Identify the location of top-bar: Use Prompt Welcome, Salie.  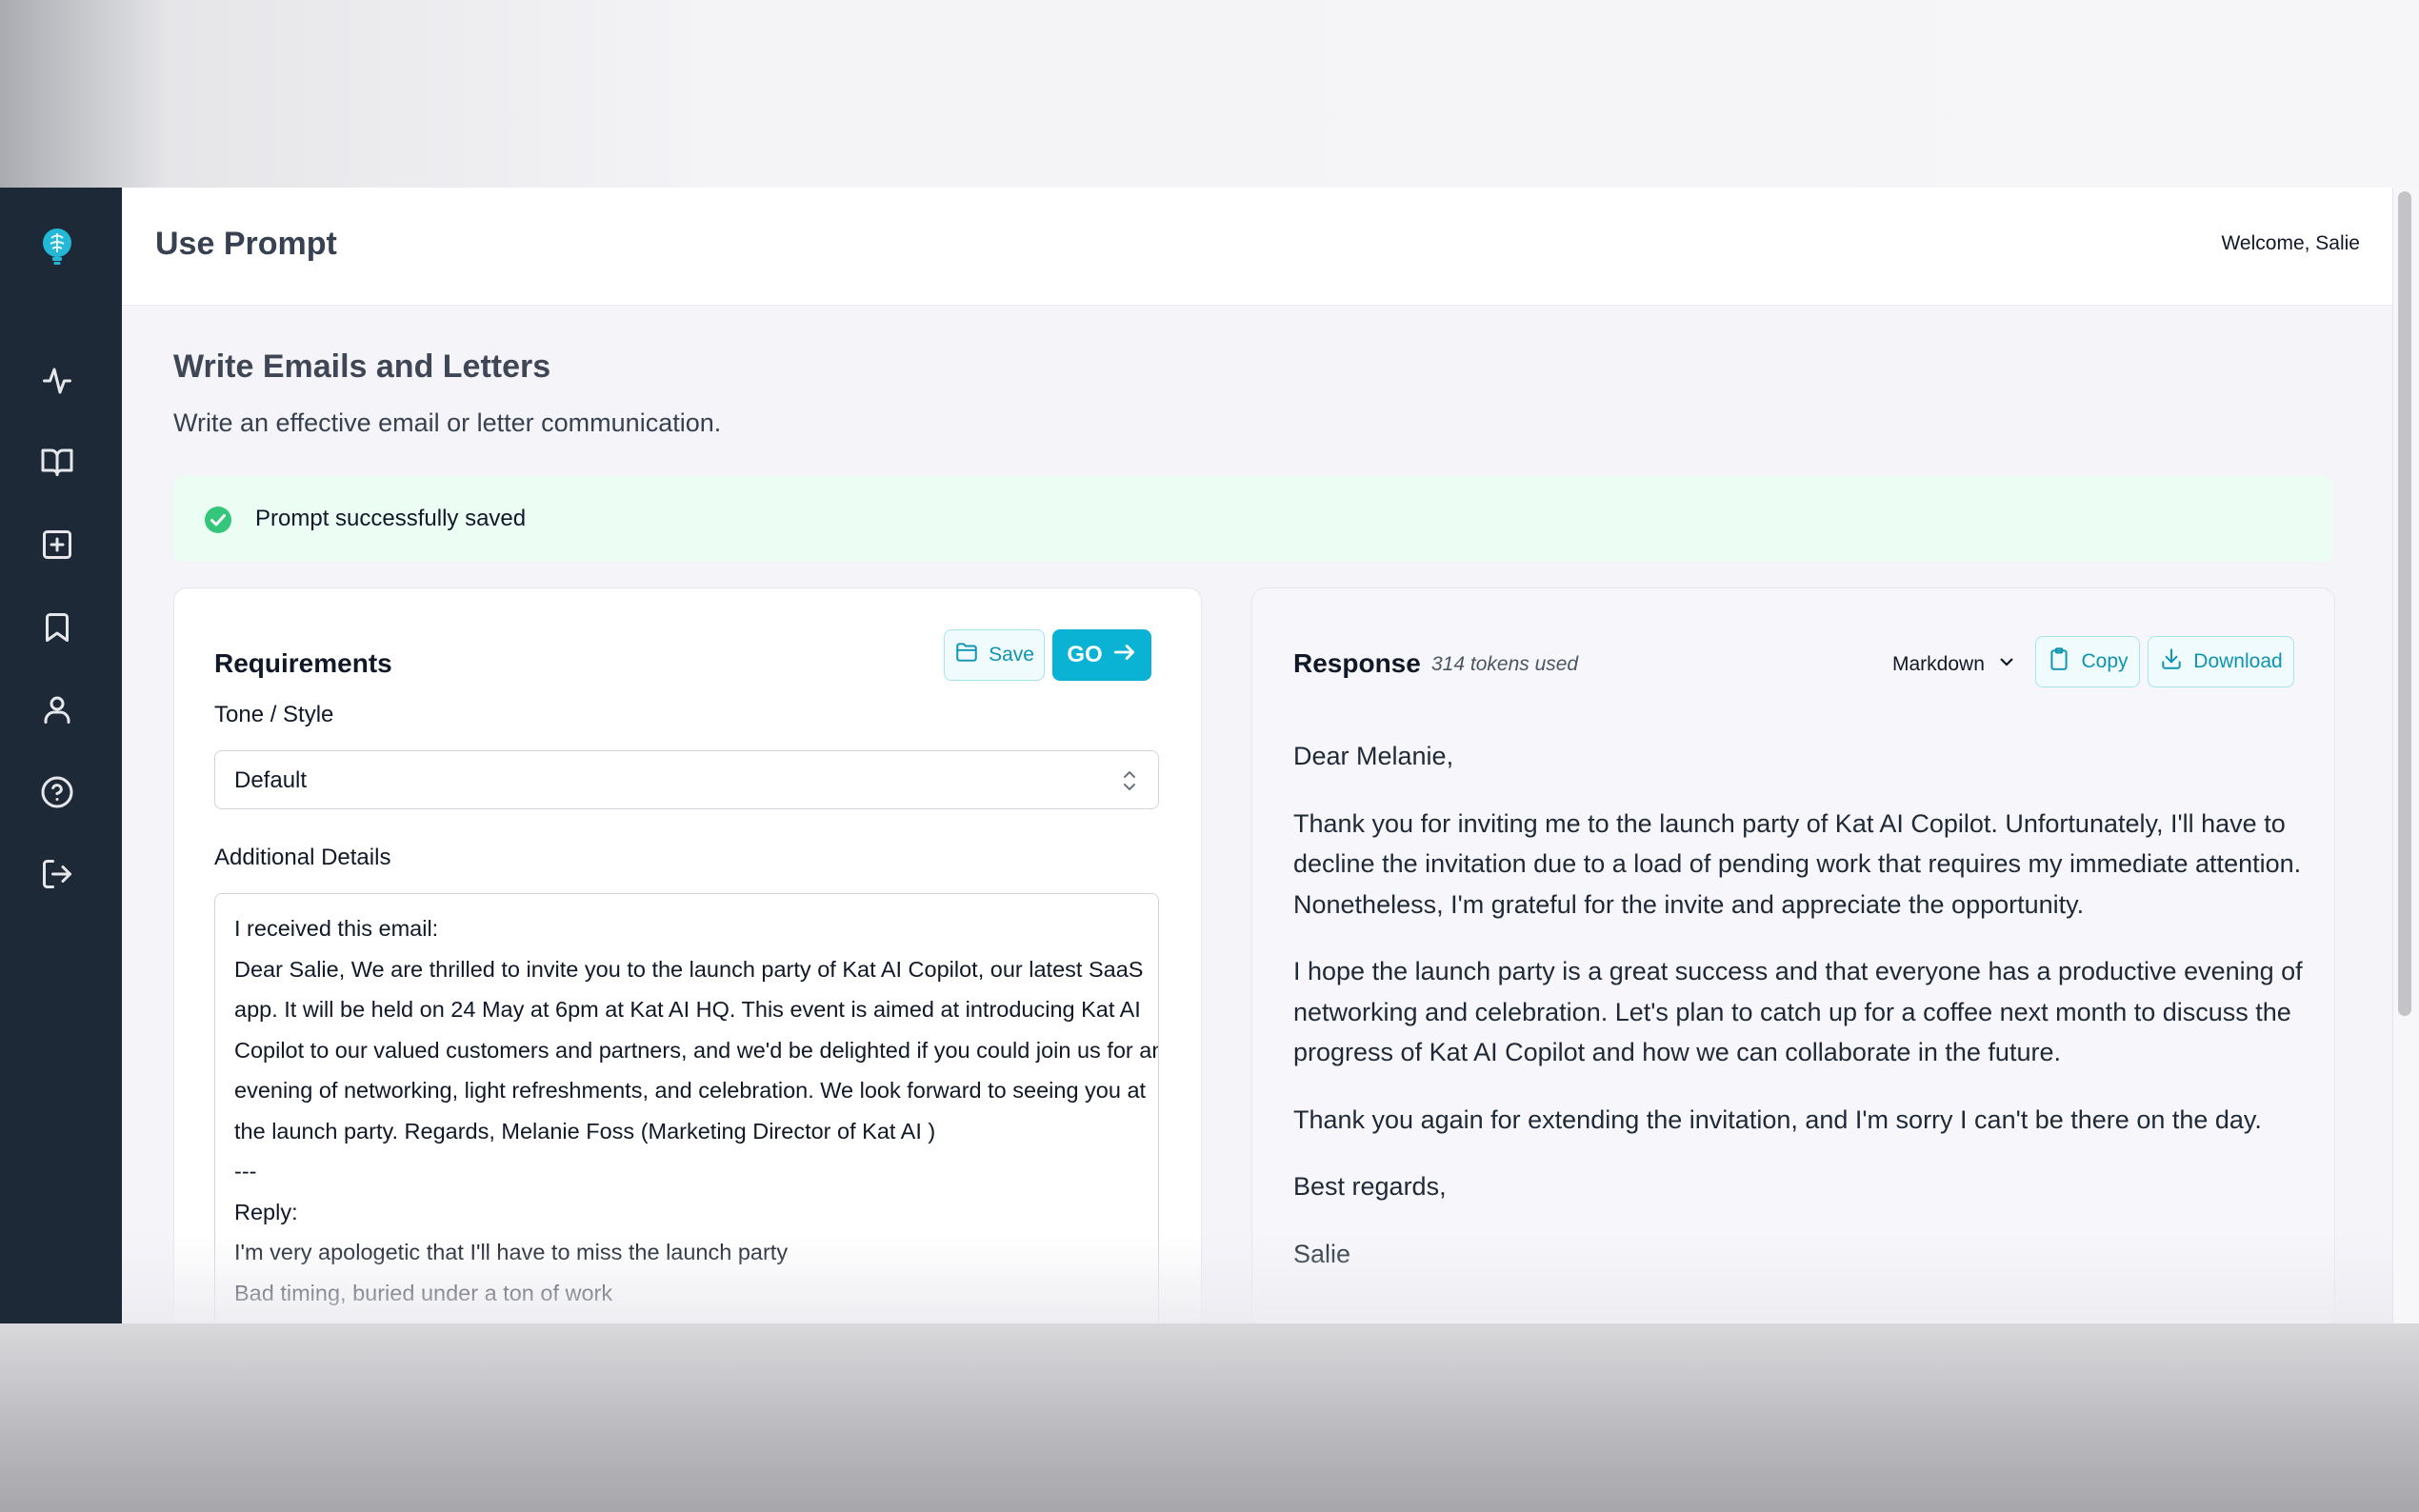
(1257, 247).